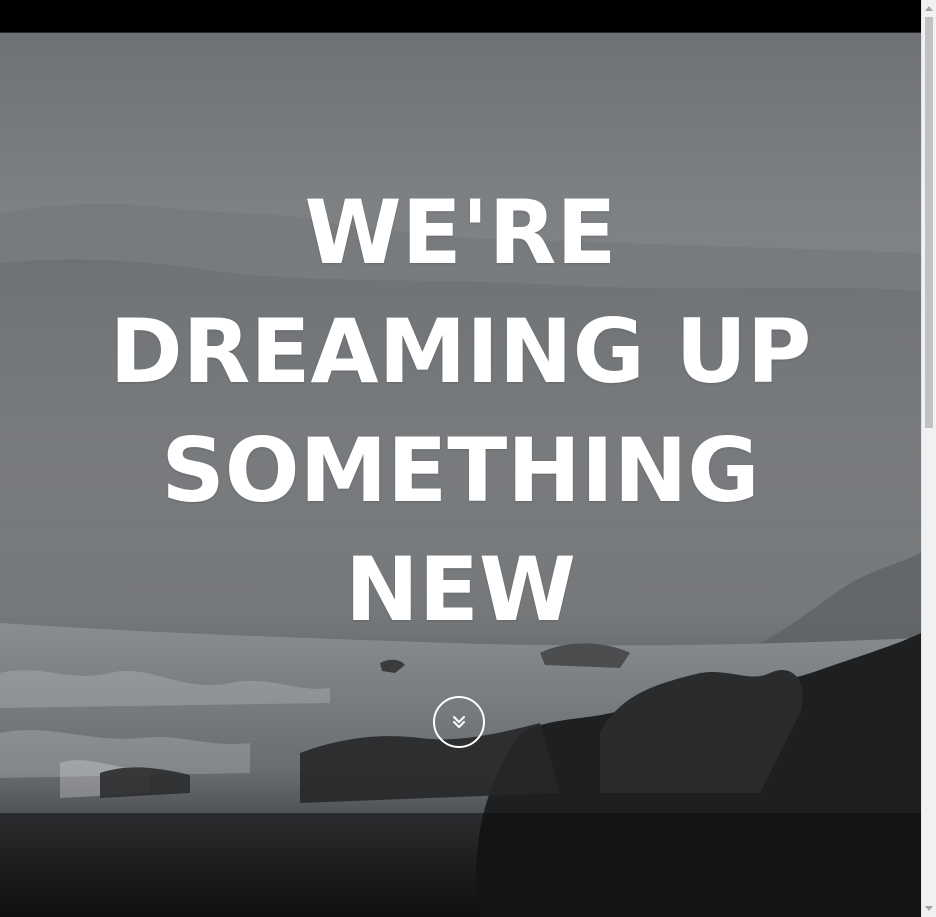  I want to click on vertical-scrollbar, so click(928, 458).